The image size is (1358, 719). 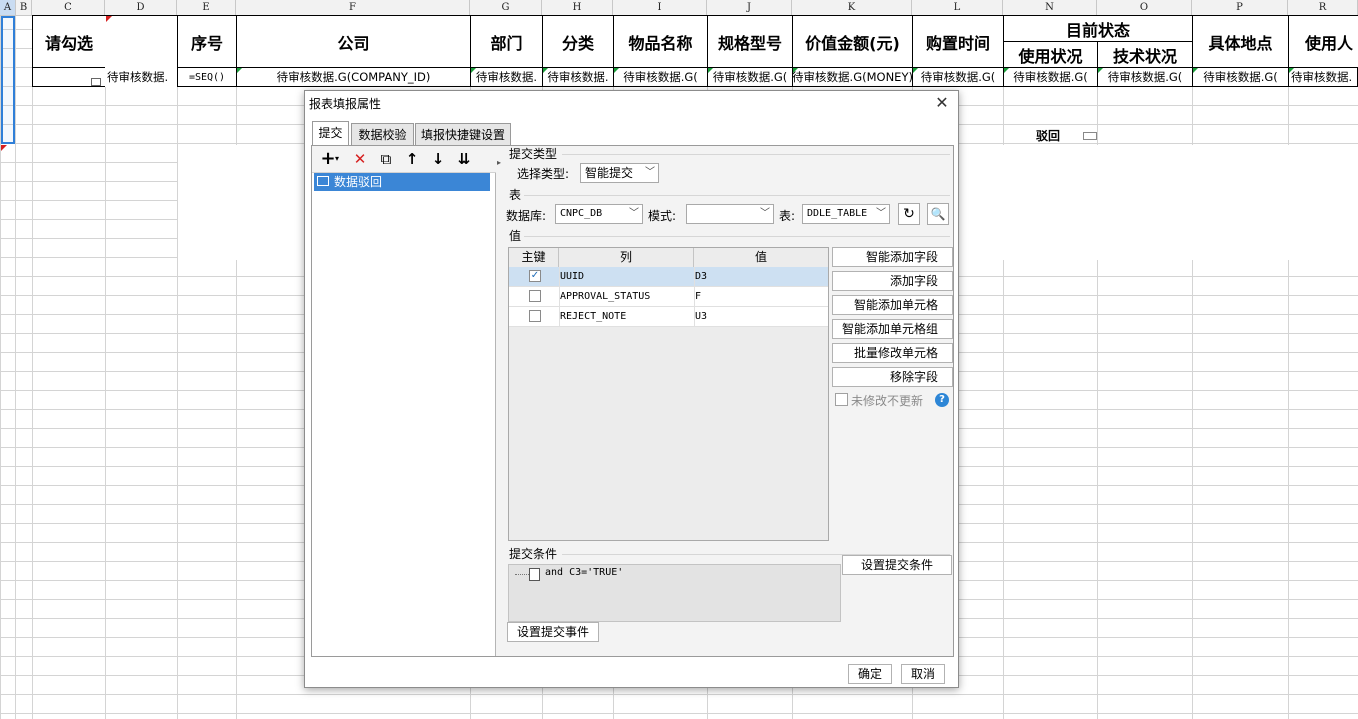 What do you see at coordinates (1098, 28) in the screenshot?
I see `header-current-status: 目前状态` at bounding box center [1098, 28].